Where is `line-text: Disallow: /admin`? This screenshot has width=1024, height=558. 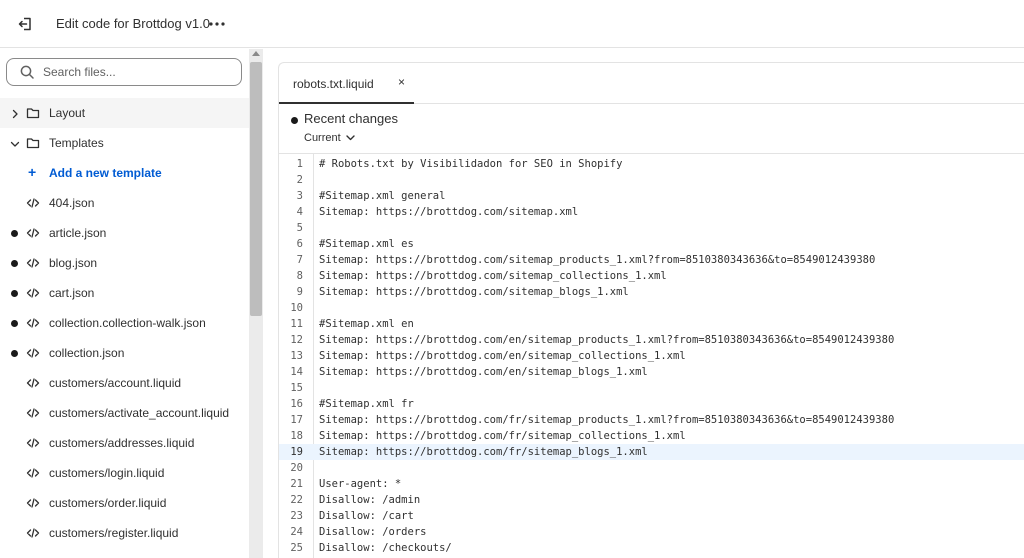 line-text: Disallow: /admin is located at coordinates (370, 500).